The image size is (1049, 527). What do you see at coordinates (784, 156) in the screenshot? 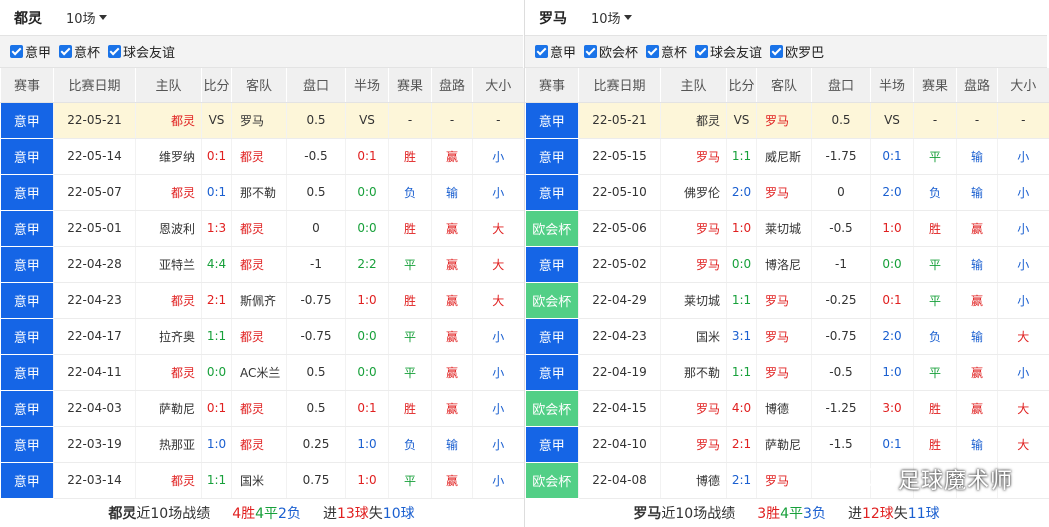
I see `away-team: 威尼斯` at bounding box center [784, 156].